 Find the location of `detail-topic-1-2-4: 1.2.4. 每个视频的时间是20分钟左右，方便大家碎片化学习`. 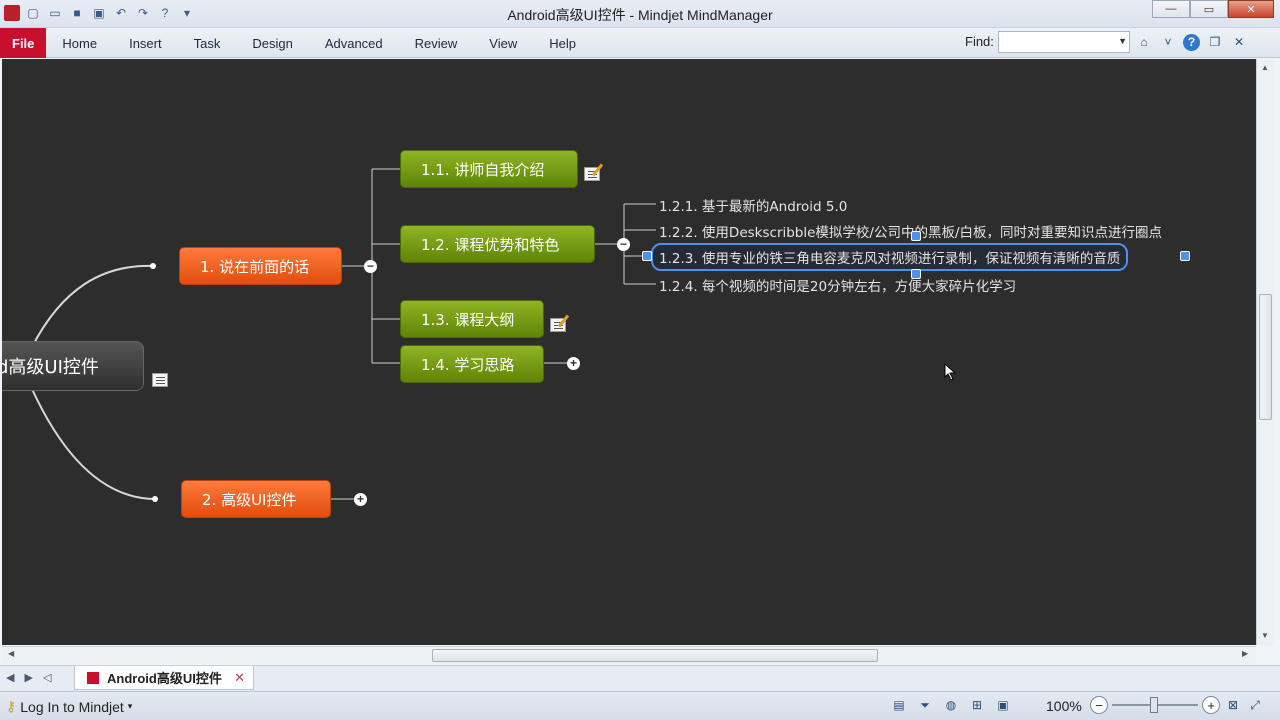

detail-topic-1-2-4: 1.2.4. 每个视频的时间是20分钟左右，方便大家碎片化学习 is located at coordinates (837, 285).